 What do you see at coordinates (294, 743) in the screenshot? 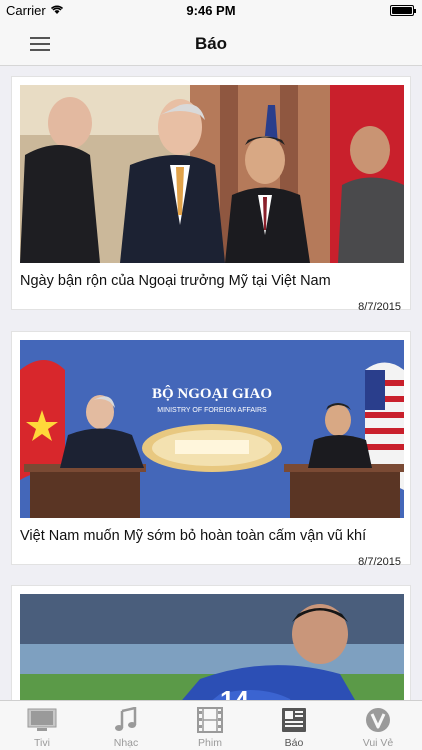
I see `tab-label: Báo` at bounding box center [294, 743].